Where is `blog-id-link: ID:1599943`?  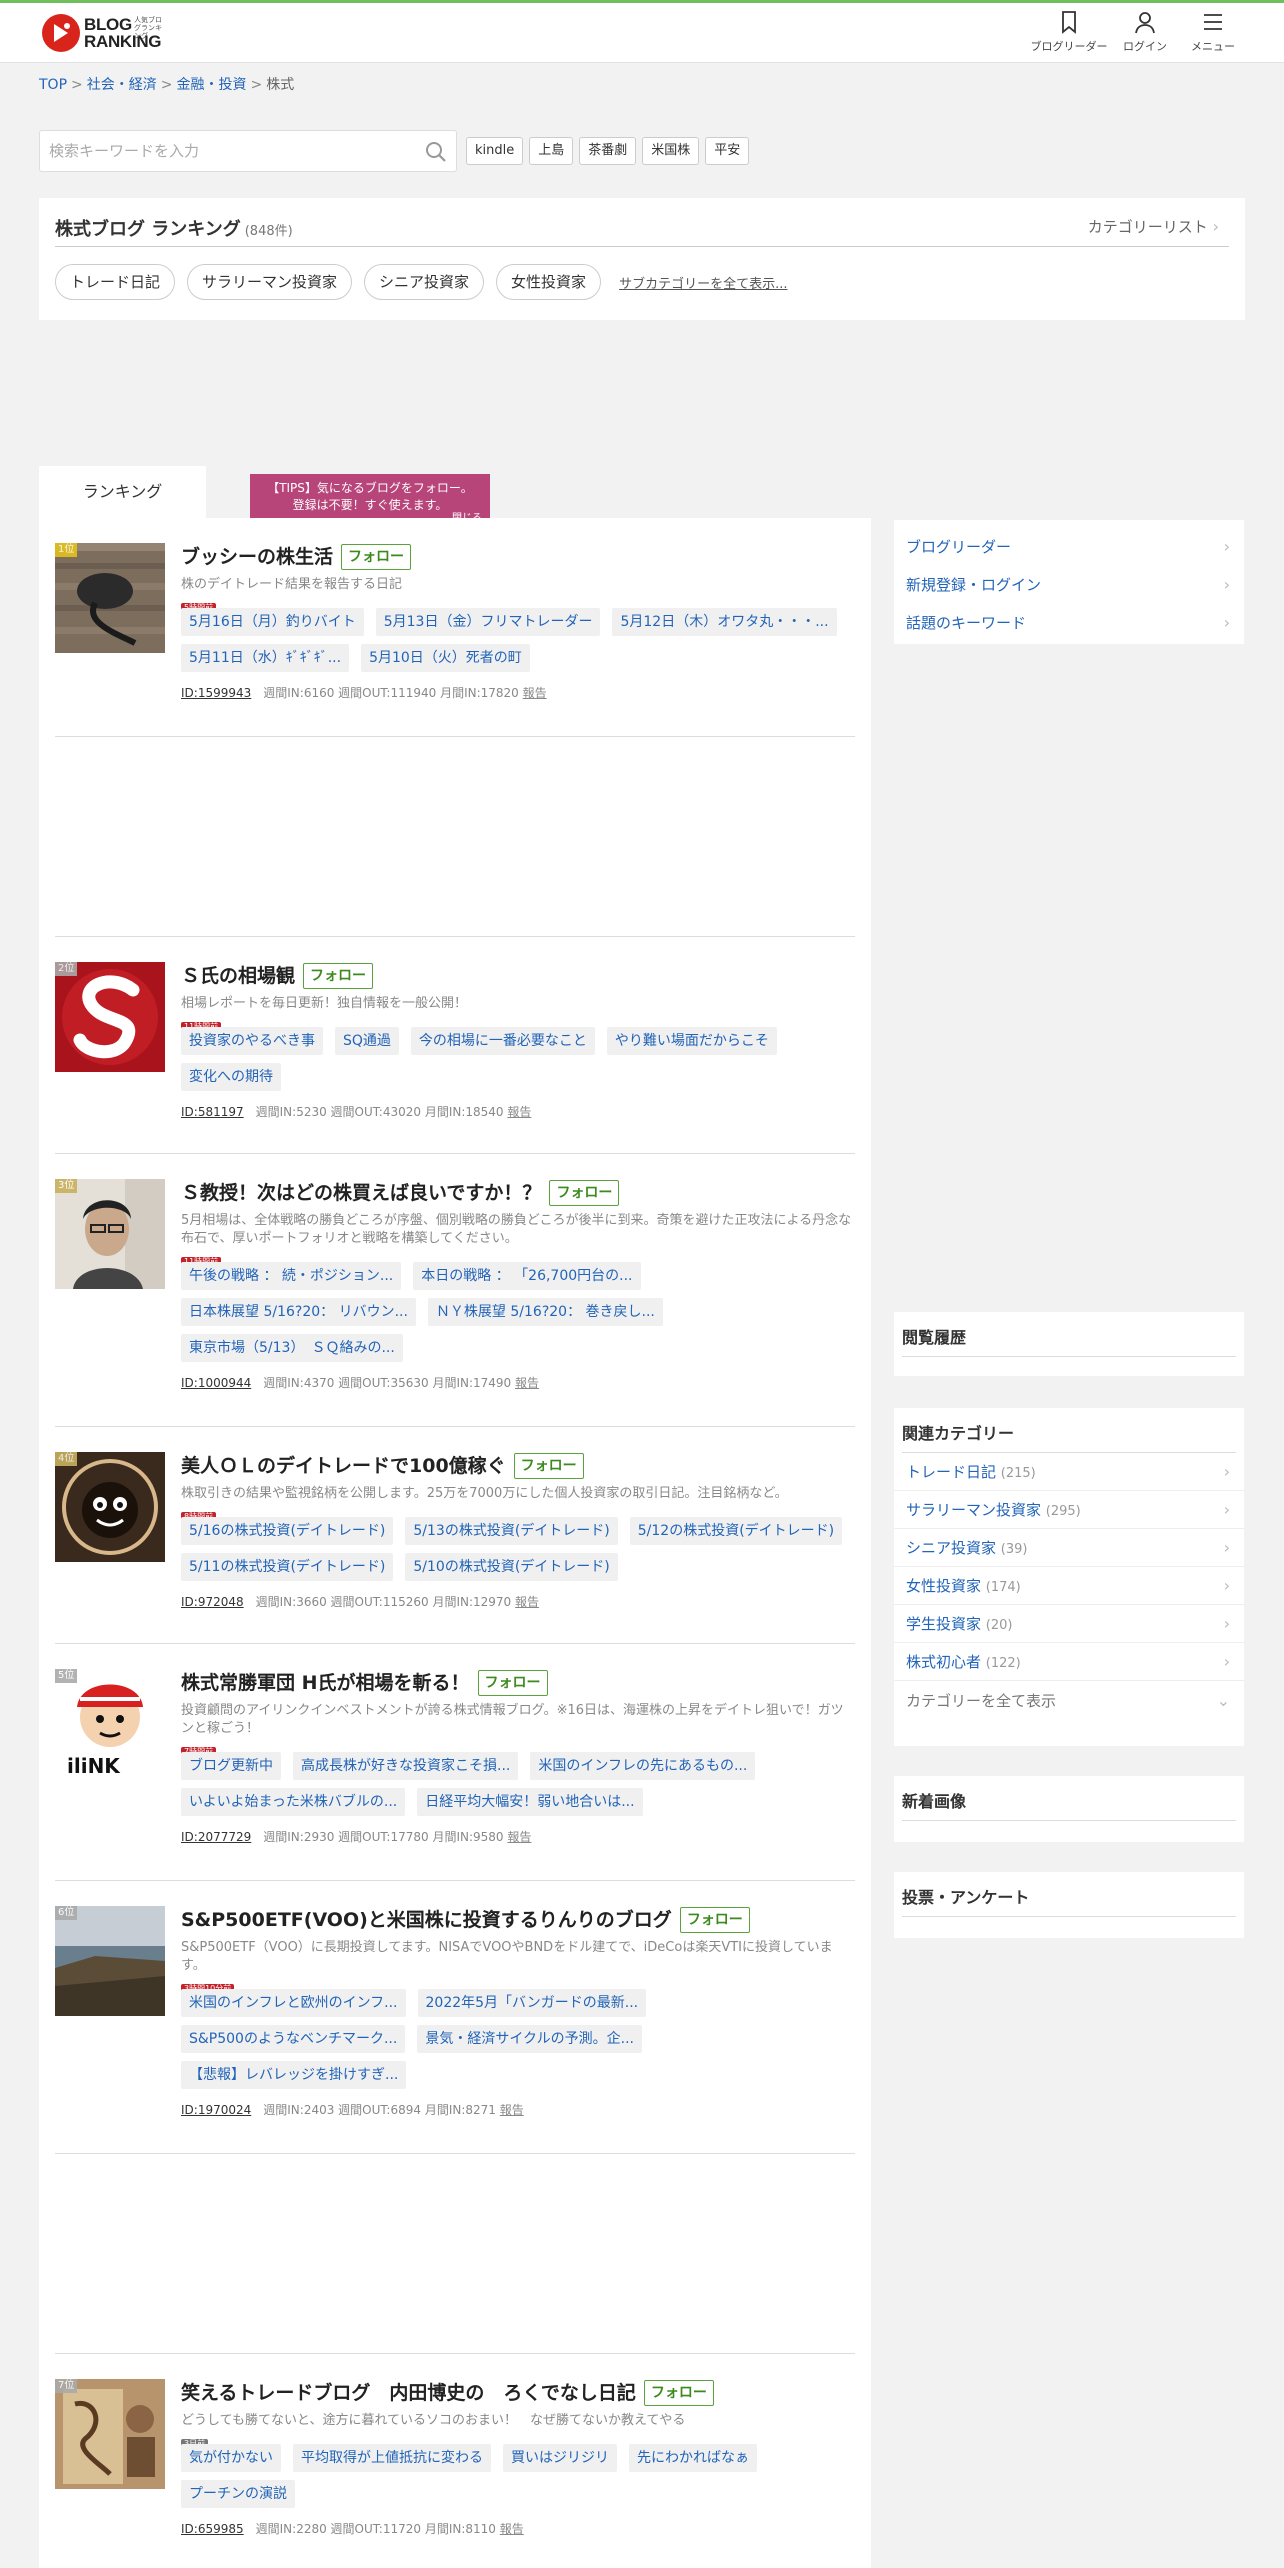
blog-id-link: ID:1599943 is located at coordinates (216, 693).